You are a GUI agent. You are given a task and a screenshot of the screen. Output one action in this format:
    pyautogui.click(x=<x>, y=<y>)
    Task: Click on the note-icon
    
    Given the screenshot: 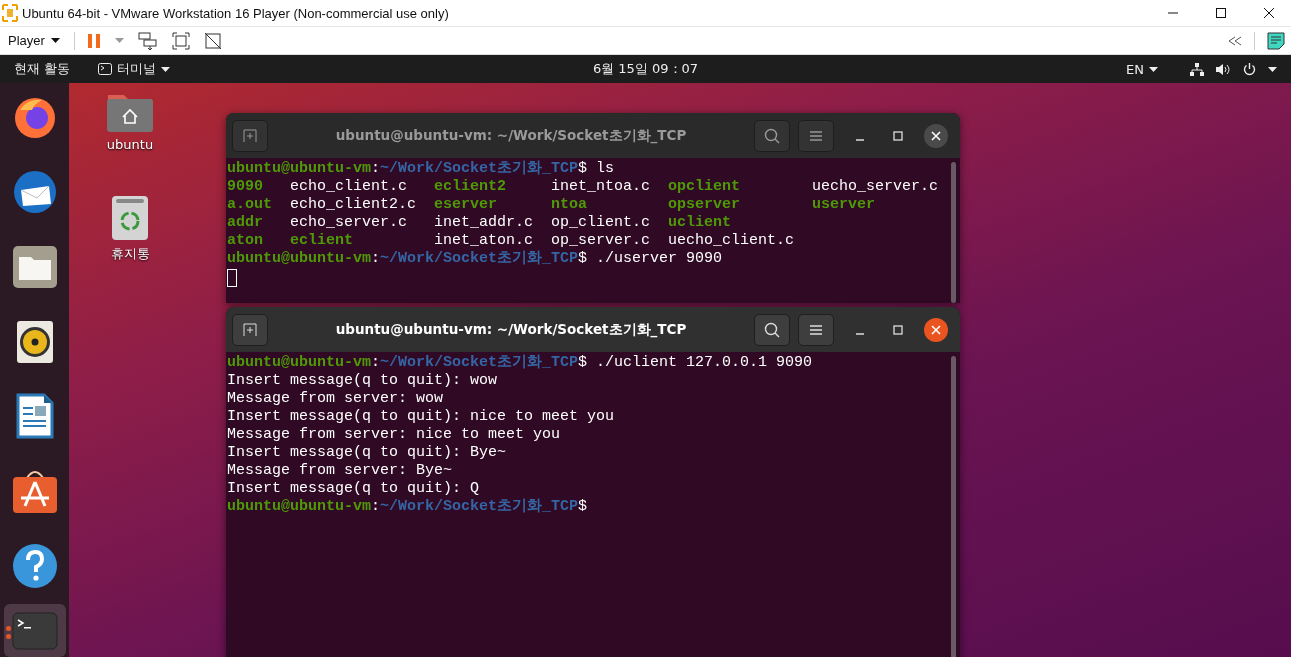 What is the action you would take?
    pyautogui.click(x=1276, y=40)
    